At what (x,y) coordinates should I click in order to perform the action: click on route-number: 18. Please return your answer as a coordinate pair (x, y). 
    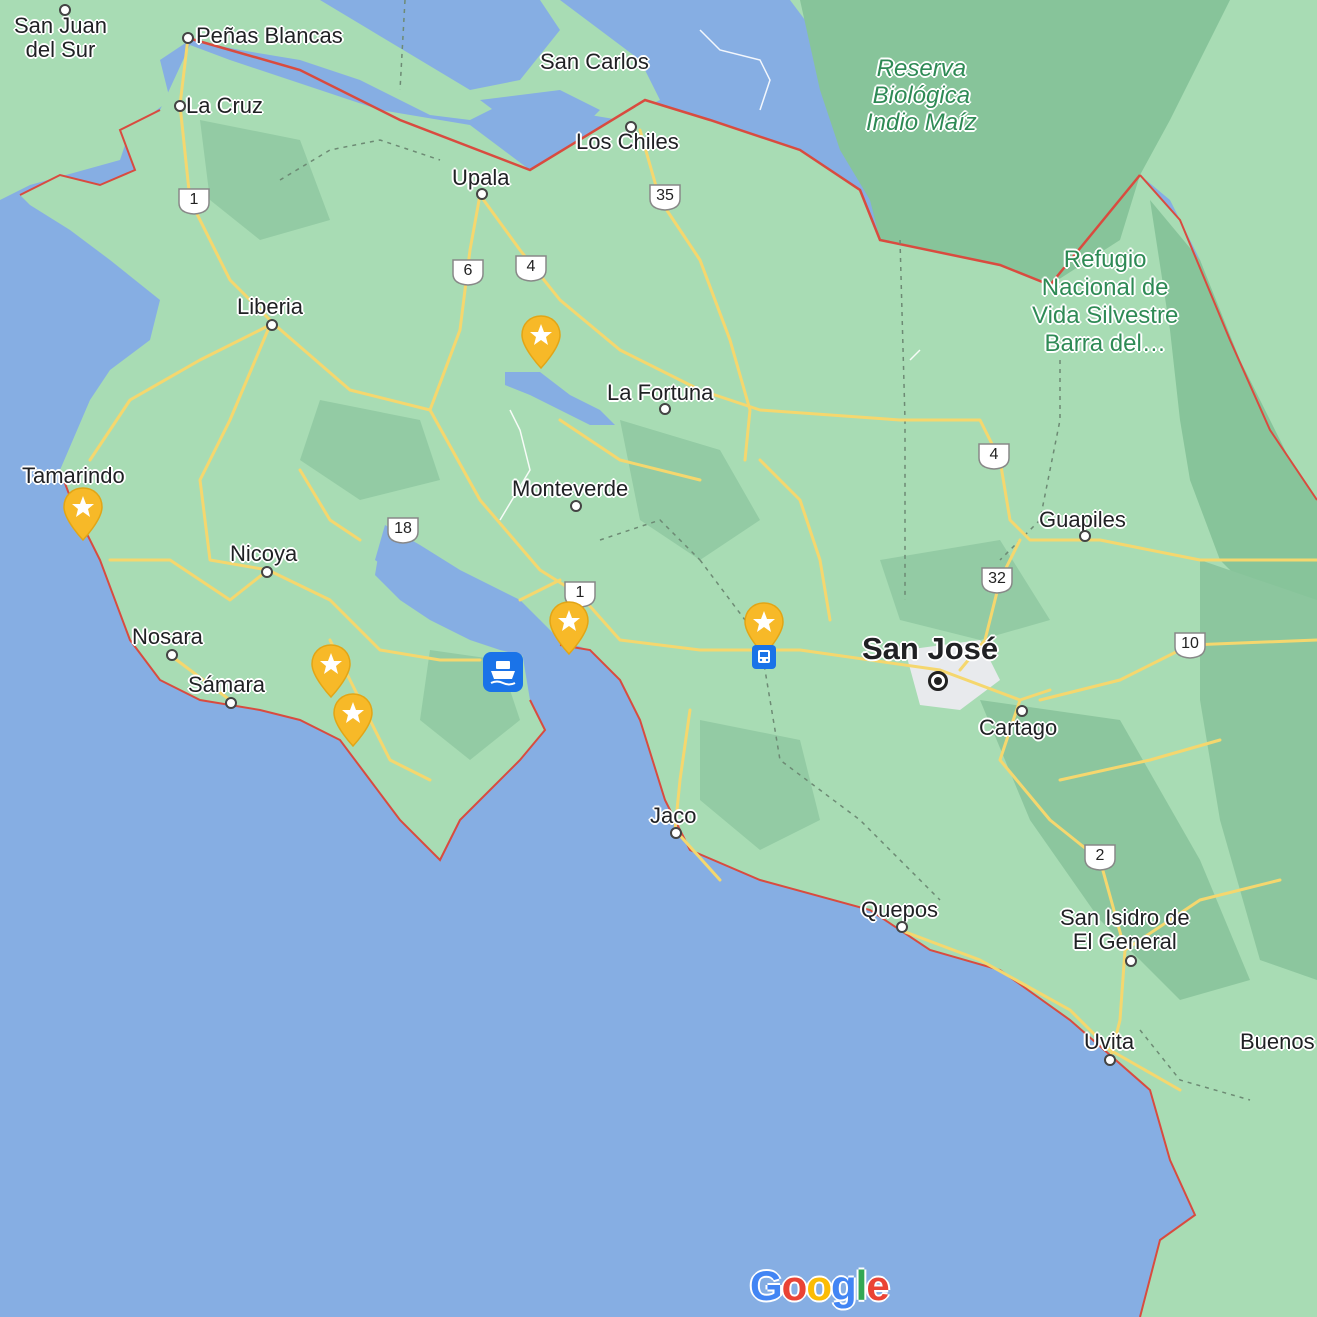
    Looking at the image, I should click on (403, 528).